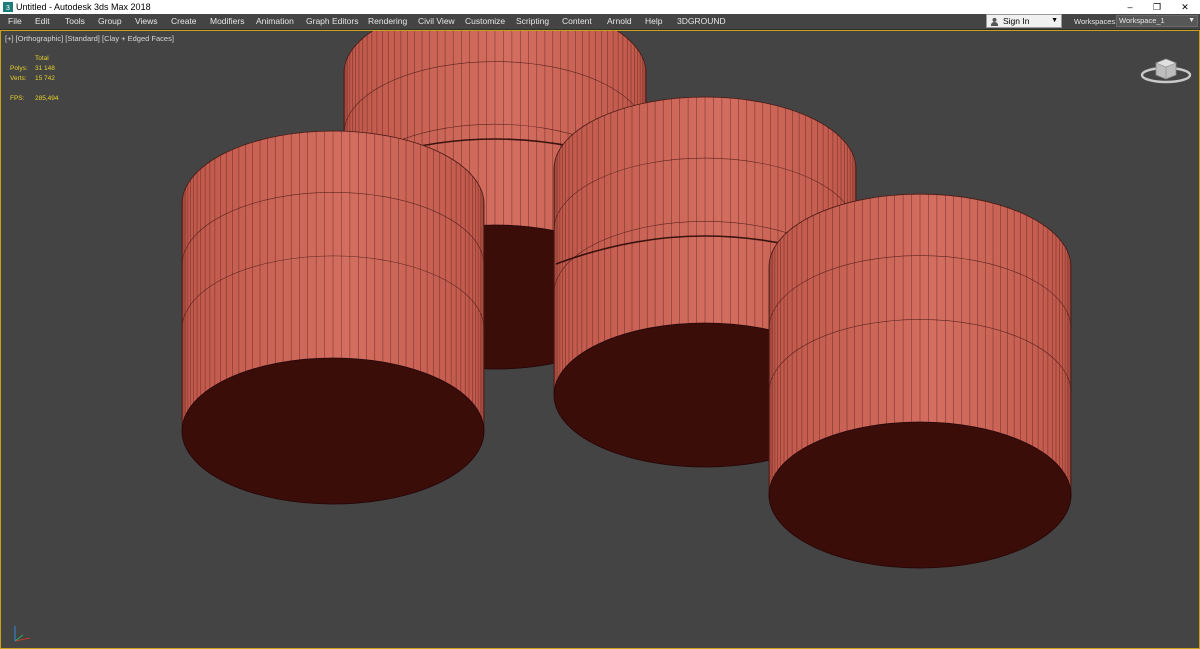 The height and width of the screenshot is (649, 1200). I want to click on viewport-shading-mode-menu: [Clay + Edged Faces], so click(138, 38).